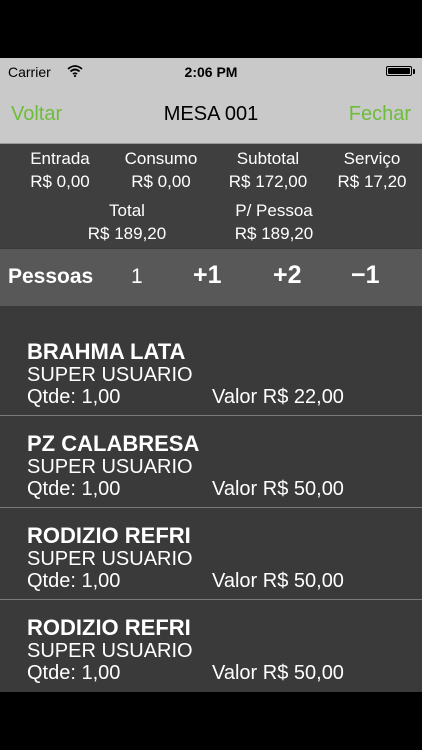  What do you see at coordinates (161, 158) in the screenshot?
I see `consumo-label: Consumo` at bounding box center [161, 158].